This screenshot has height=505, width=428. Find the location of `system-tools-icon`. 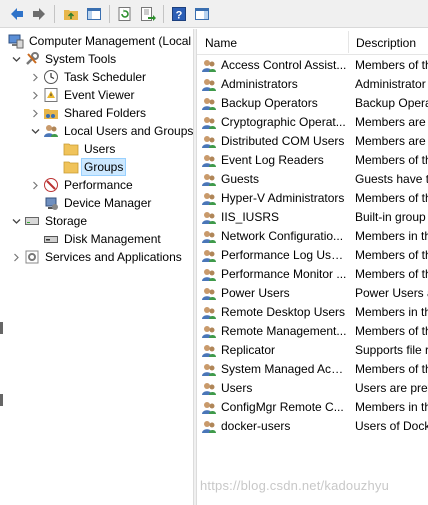

system-tools-icon is located at coordinates (32, 59).